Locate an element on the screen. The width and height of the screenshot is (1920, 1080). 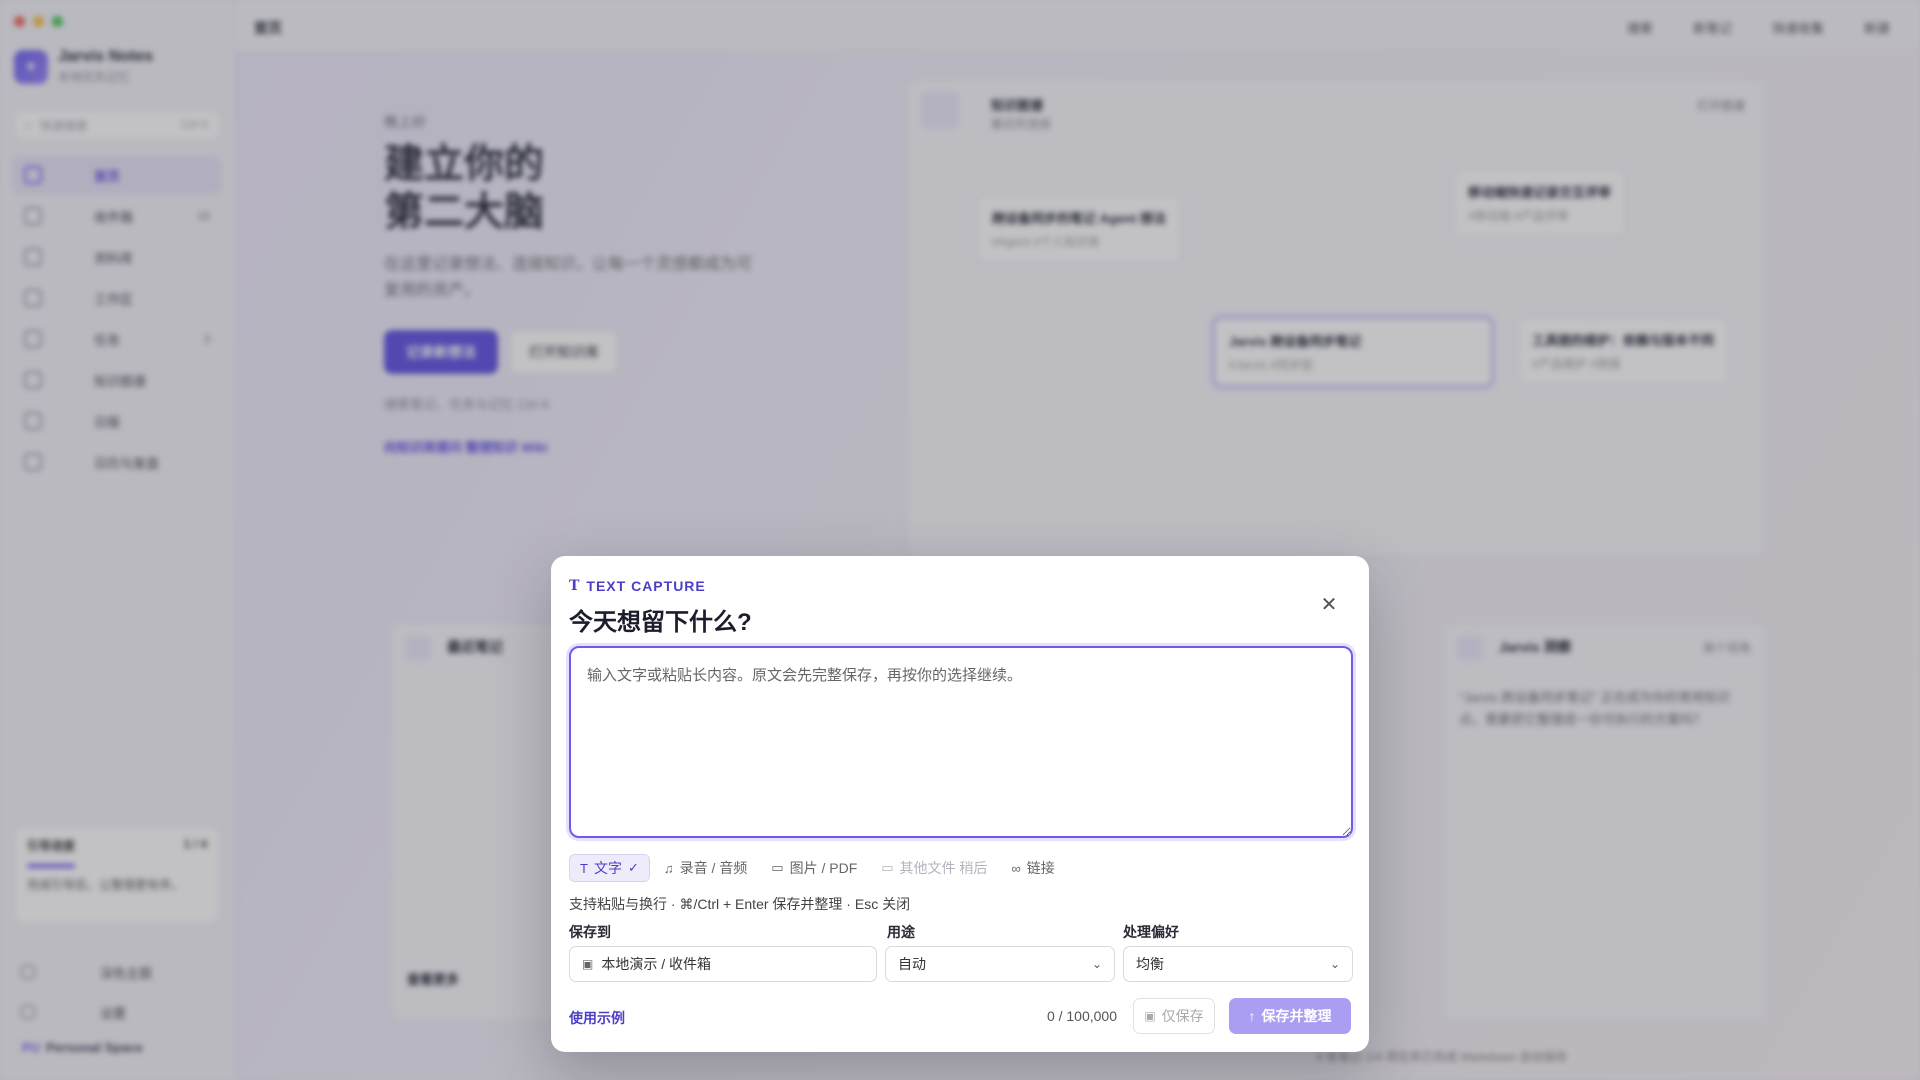
save-and-organize-button: ↑ 保存并整理 is located at coordinates (1290, 1016).